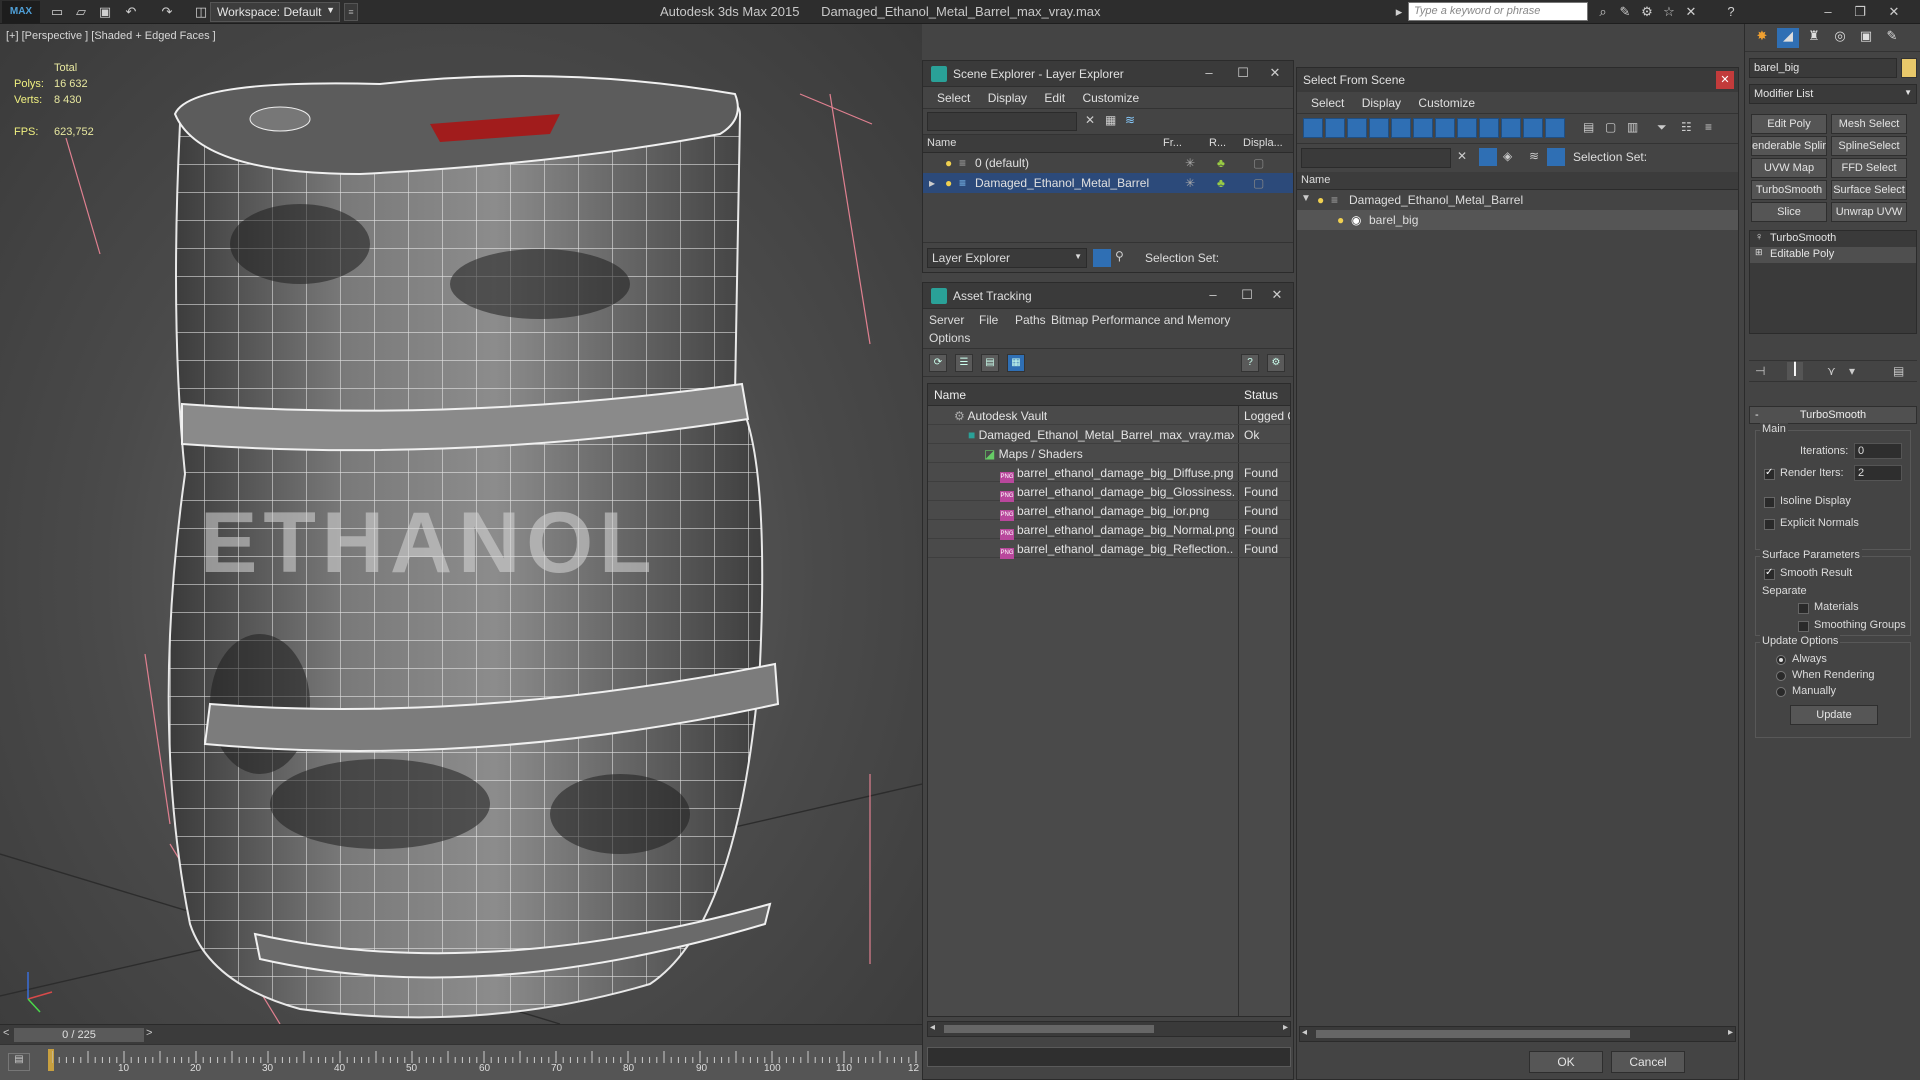 The width and height of the screenshot is (1920, 1080). I want to click on scroll-right-icon: ▸, so click(1730, 1032).